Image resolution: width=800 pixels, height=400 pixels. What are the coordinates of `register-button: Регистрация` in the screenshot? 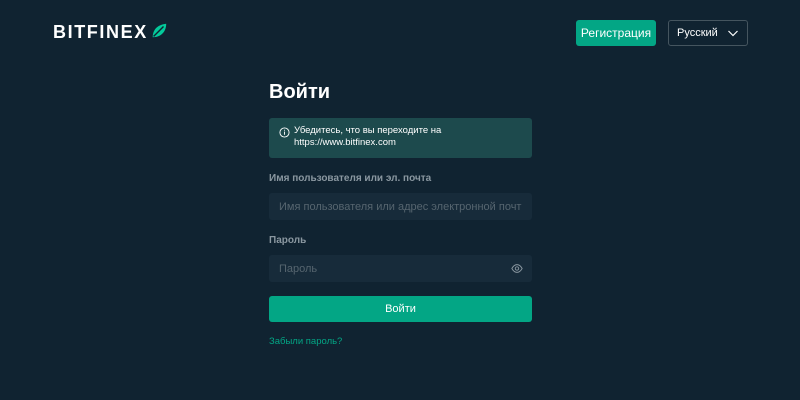 It's located at (616, 33).